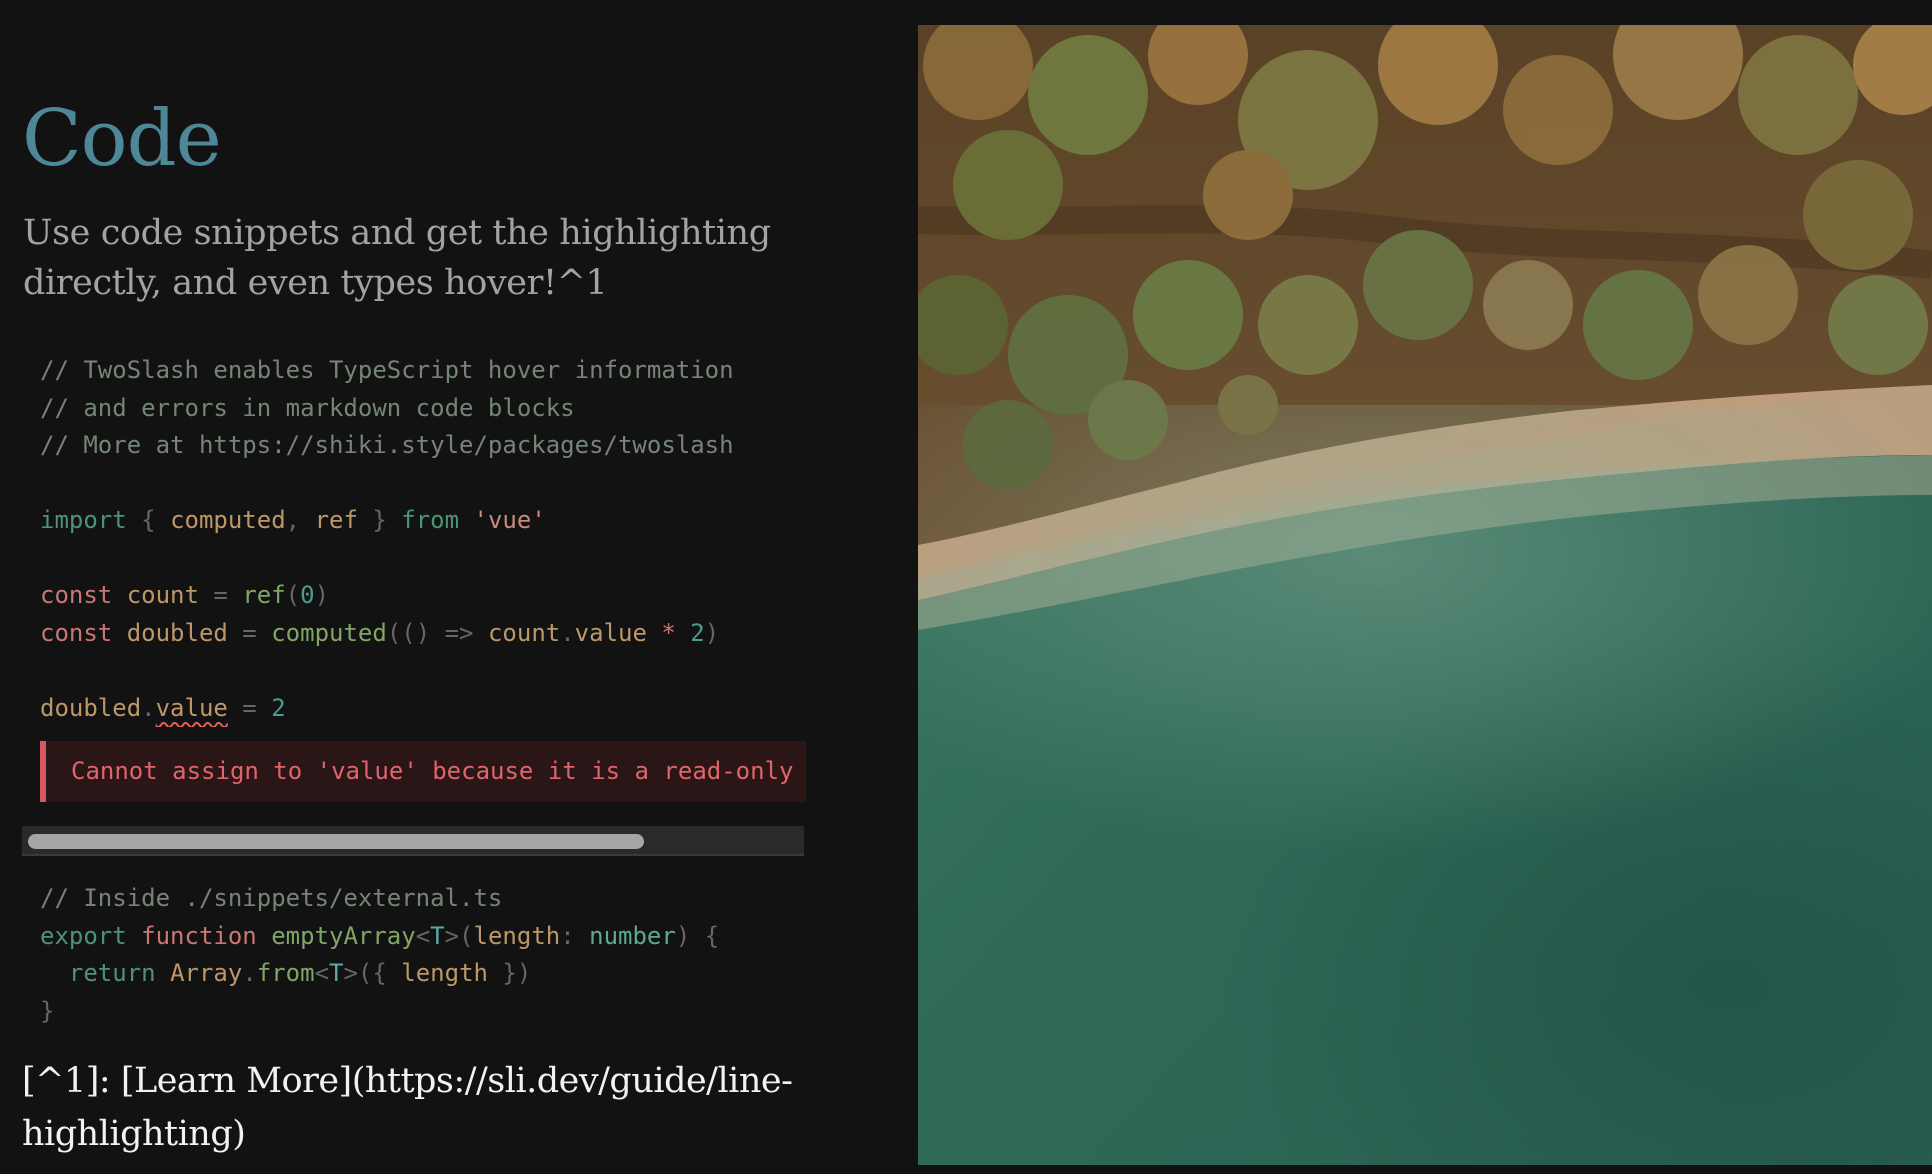 This screenshot has width=1932, height=1174. I want to click on code-token: import, so click(83, 520).